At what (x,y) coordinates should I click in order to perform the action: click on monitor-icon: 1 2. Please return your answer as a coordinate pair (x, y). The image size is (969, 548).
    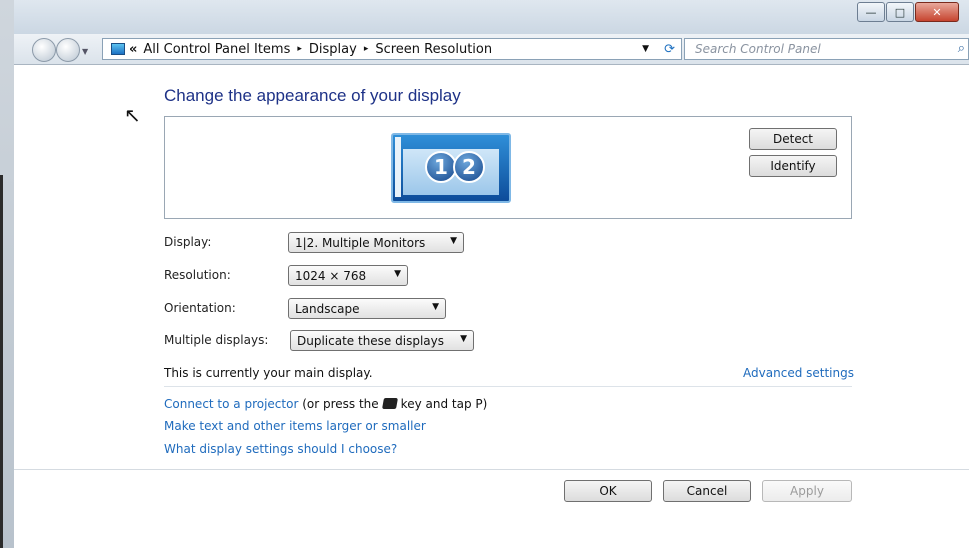
    Looking at the image, I should click on (451, 168).